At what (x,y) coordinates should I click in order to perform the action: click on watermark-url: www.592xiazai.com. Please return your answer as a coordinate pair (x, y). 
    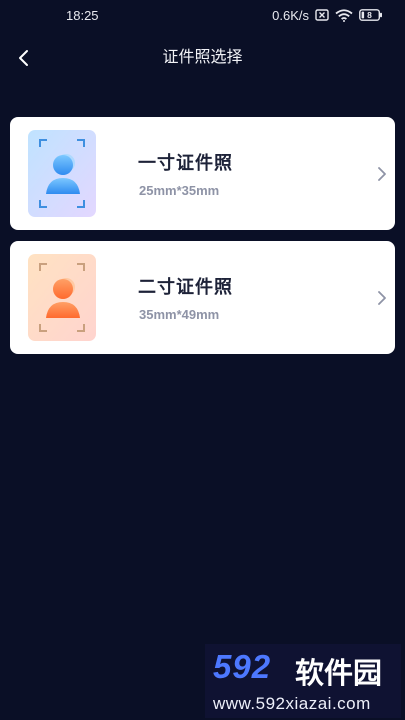
    Looking at the image, I should click on (292, 703).